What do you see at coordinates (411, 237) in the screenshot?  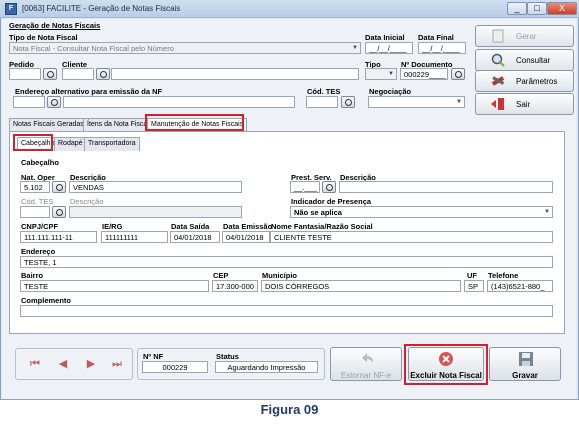 I see `nome-field: CLIENTE TESTE` at bounding box center [411, 237].